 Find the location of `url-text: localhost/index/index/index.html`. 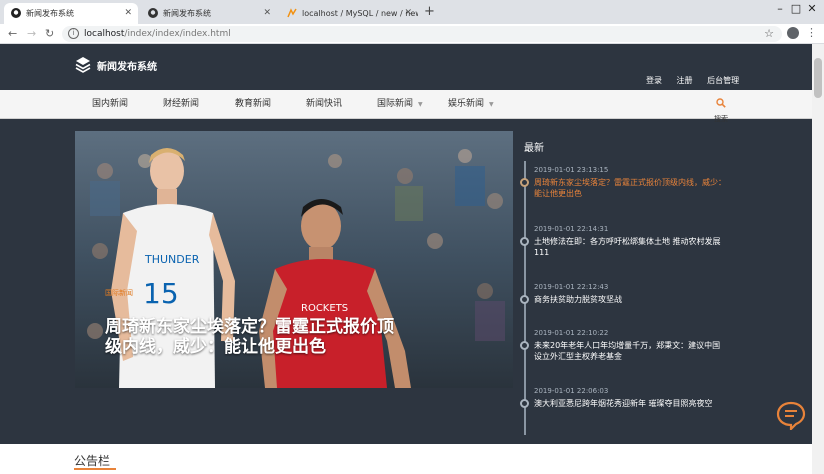

url-text: localhost/index/index/index.html is located at coordinates (157, 34).